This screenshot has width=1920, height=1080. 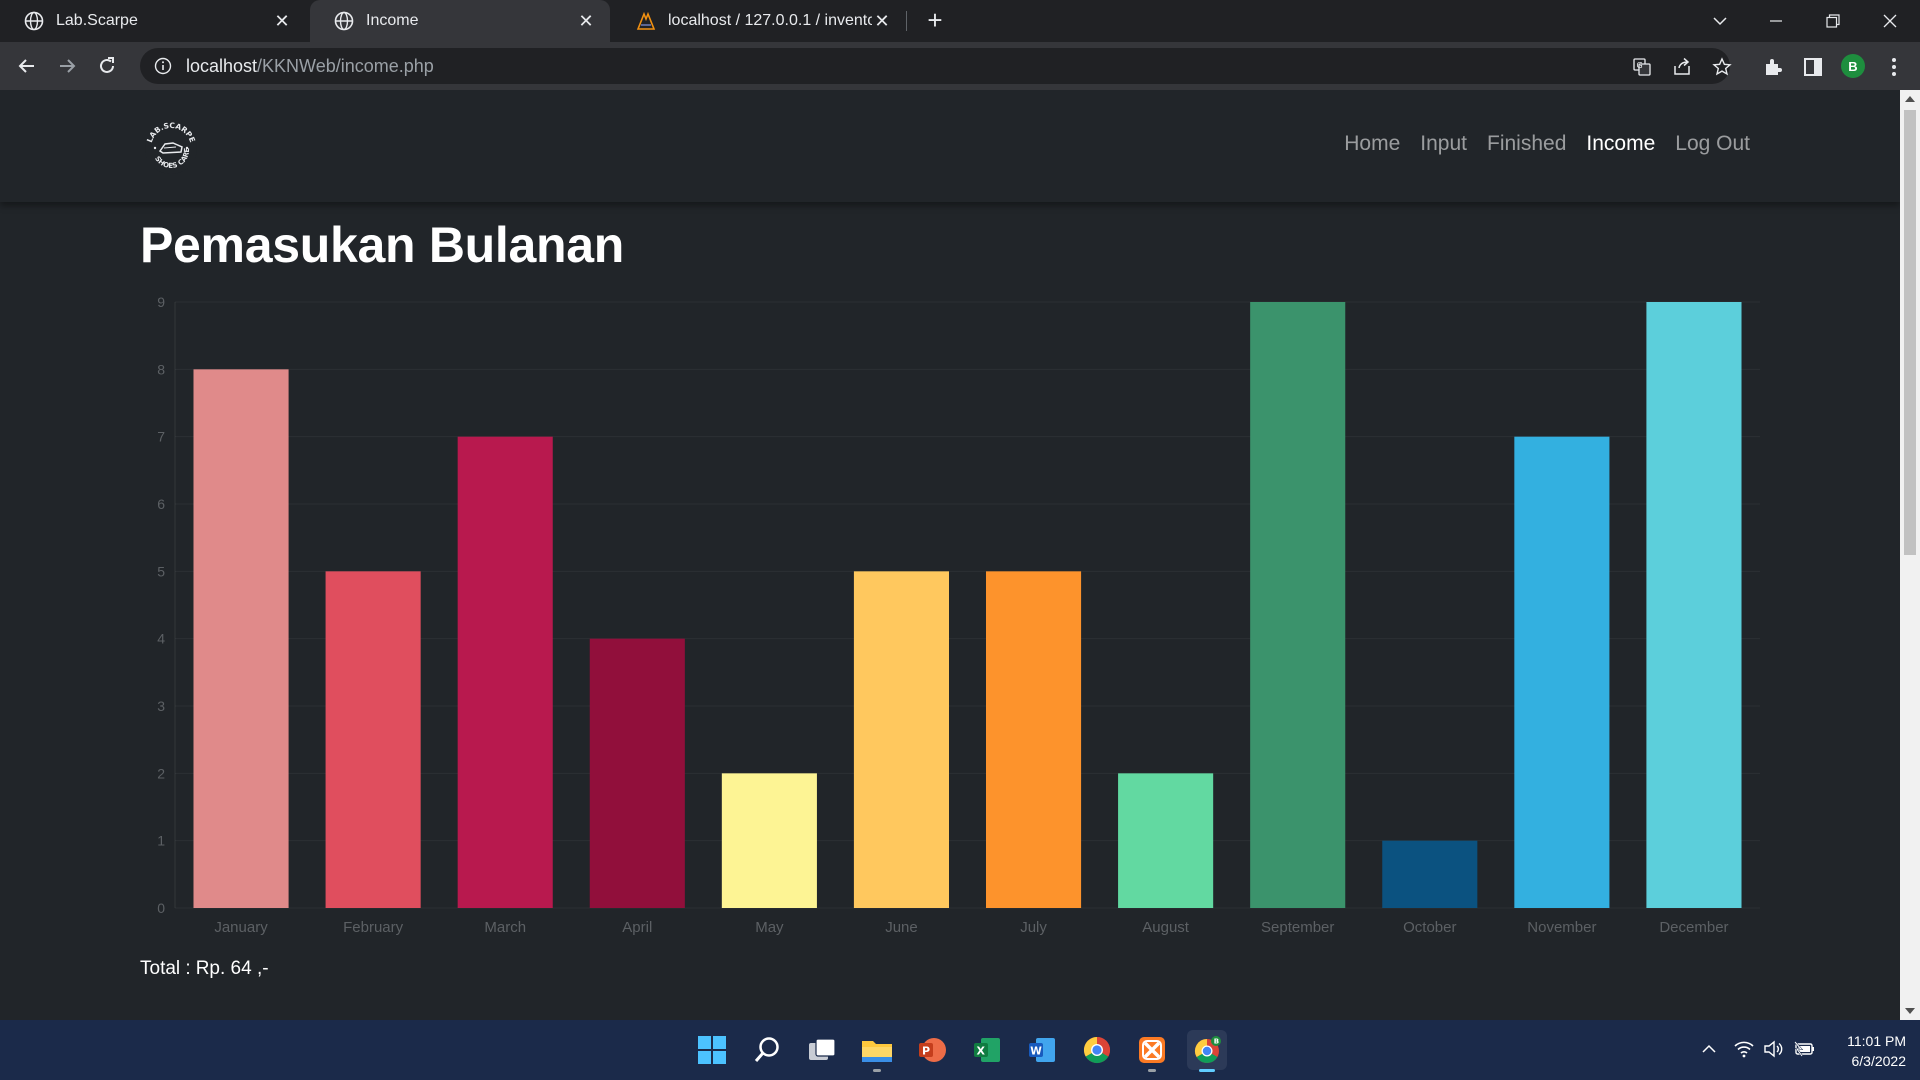 What do you see at coordinates (936, 66) in the screenshot?
I see `address-bar: localhost/KKNWeb/income.php G` at bounding box center [936, 66].